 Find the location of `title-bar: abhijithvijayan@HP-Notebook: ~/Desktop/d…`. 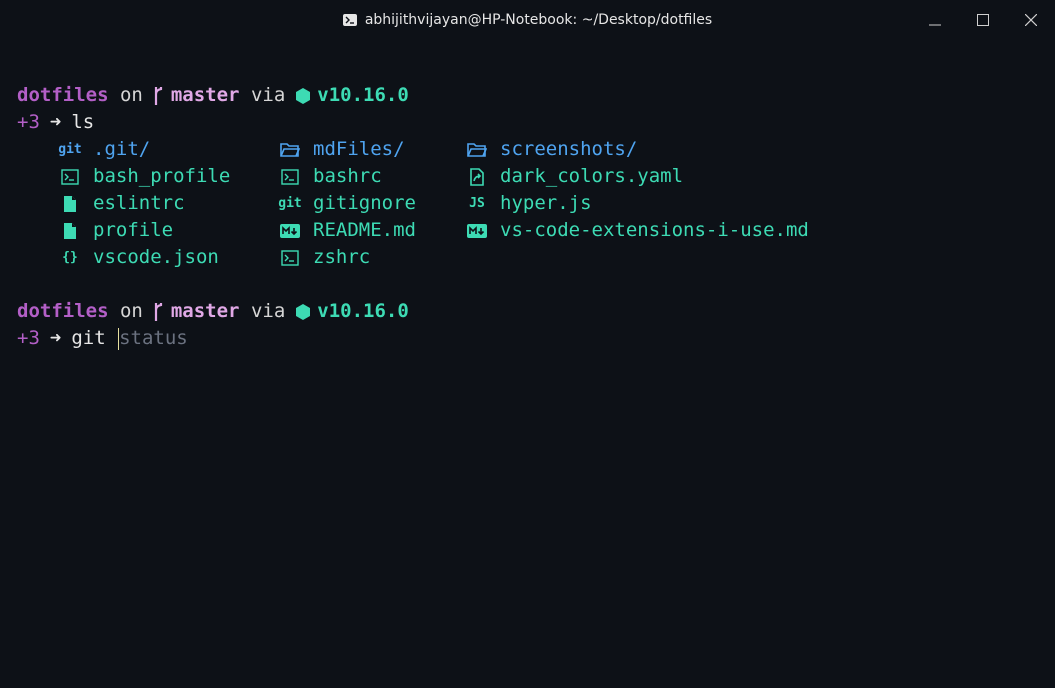

title-bar: abhijithvijayan@HP-Notebook: ~/Desktop/d… is located at coordinates (527, 20).